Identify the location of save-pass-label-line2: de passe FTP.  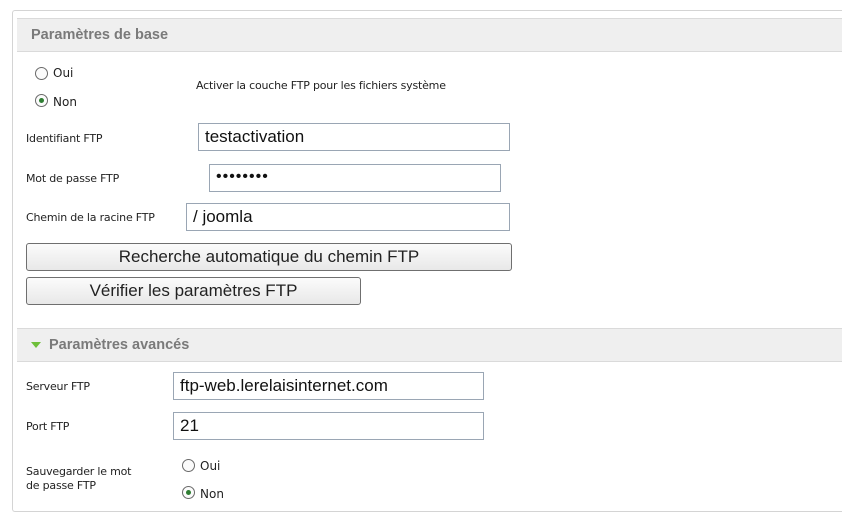
(61, 485).